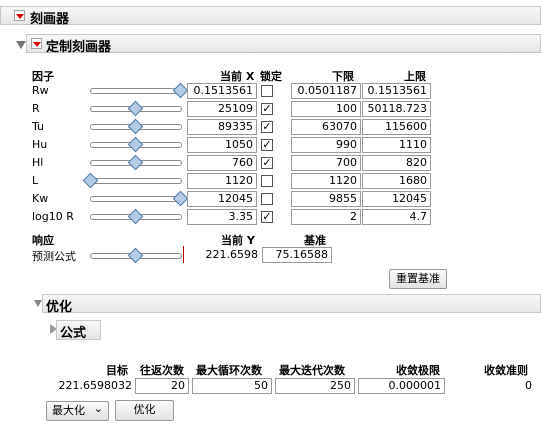 The image size is (541, 437). I want to click on optimize-title: 优化, so click(59, 307).